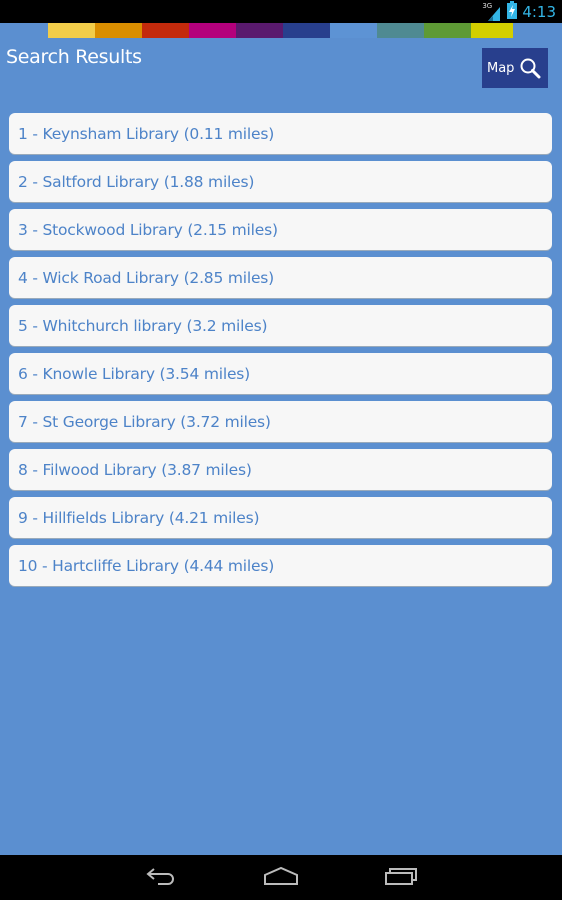  Describe the element at coordinates (280, 373) in the screenshot. I see `result-item: 6 - Knowle Library (3.54 miles)` at that location.